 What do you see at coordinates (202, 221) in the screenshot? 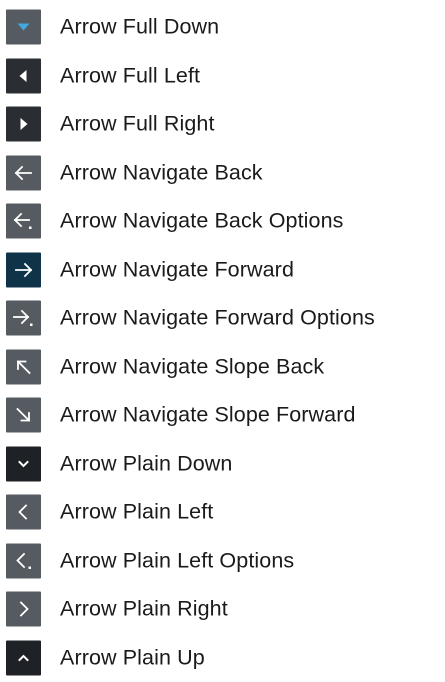
I see `item-label: Arrow Navigate Back Options` at bounding box center [202, 221].